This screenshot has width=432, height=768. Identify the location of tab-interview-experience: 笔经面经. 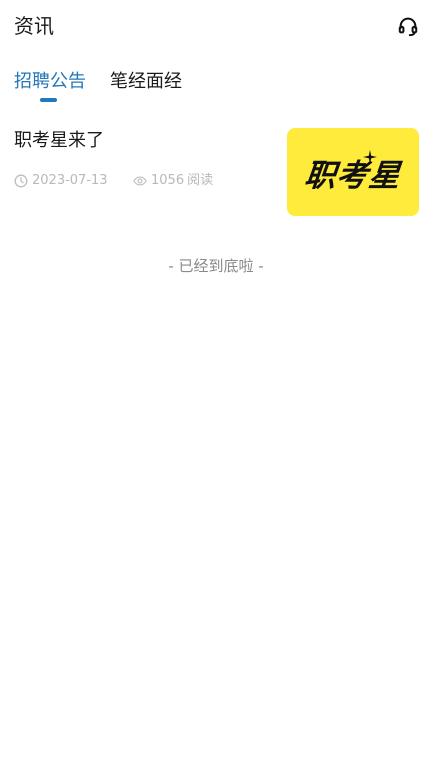
(146, 82).